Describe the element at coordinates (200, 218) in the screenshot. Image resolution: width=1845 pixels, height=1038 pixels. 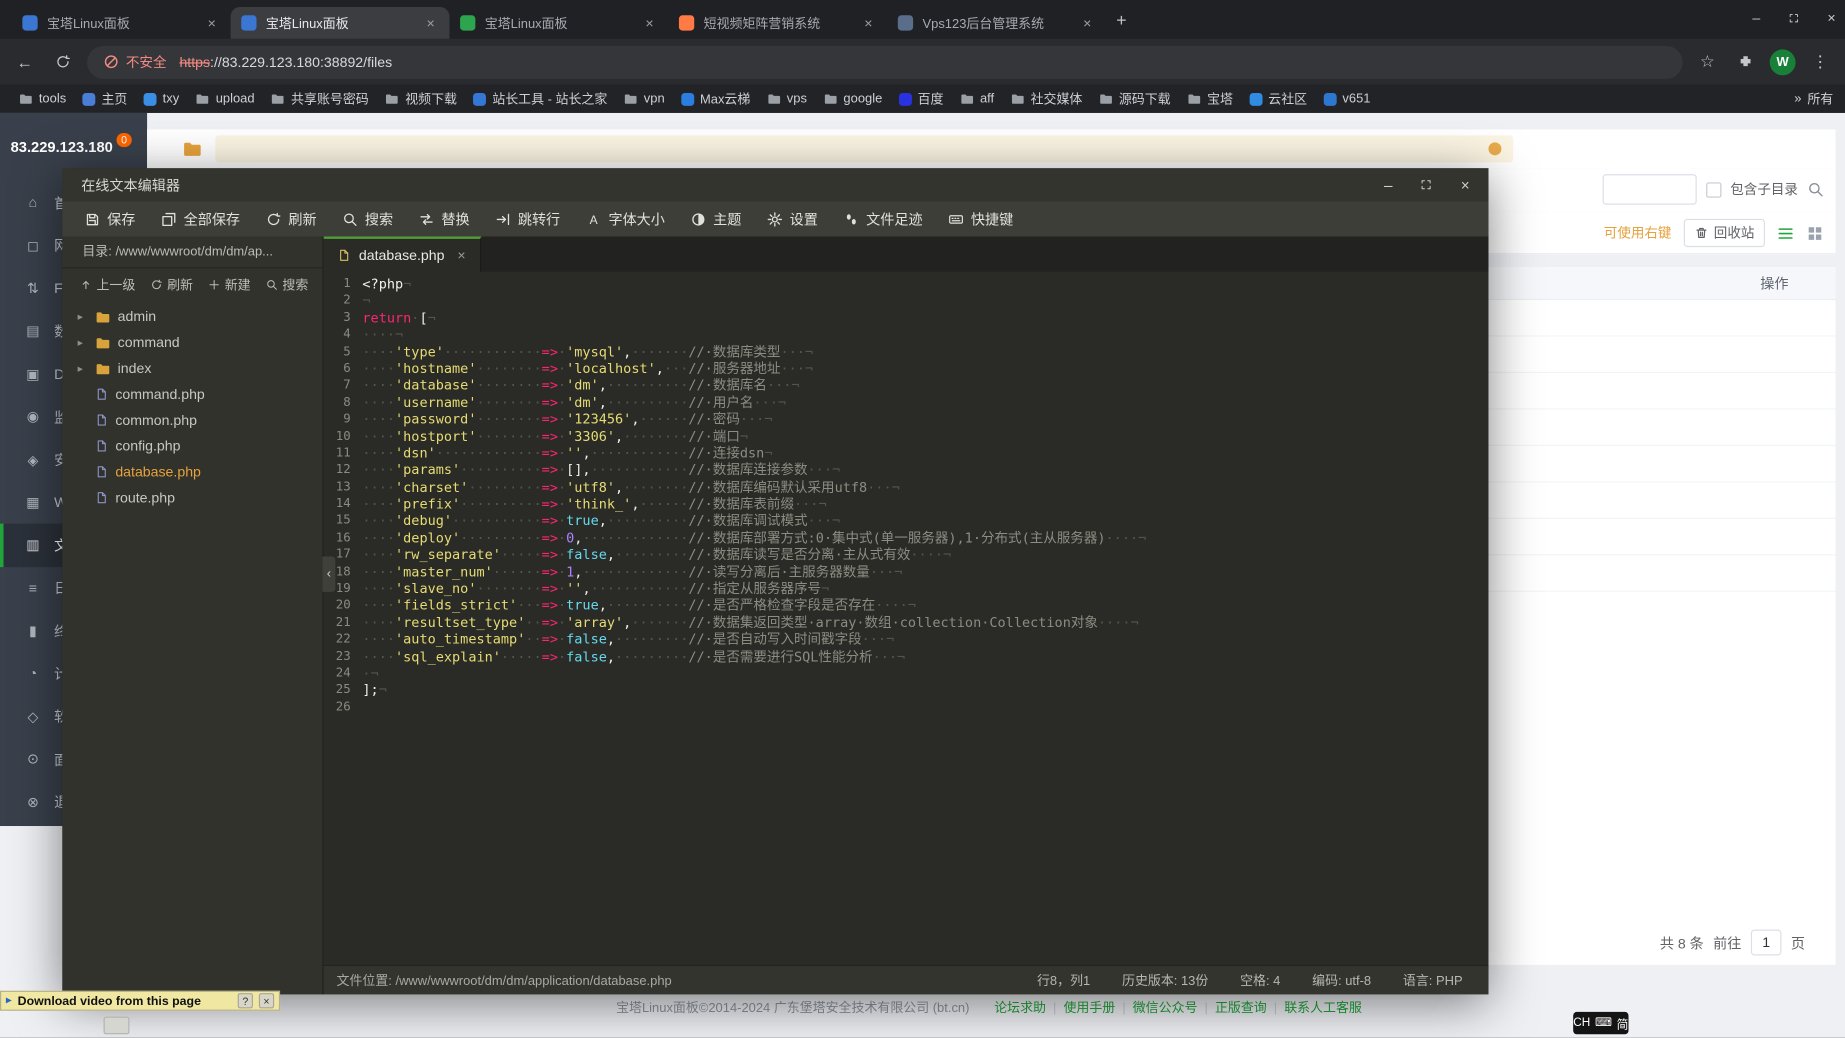
I see `toolbar-save-all-button: 全部保存` at that location.